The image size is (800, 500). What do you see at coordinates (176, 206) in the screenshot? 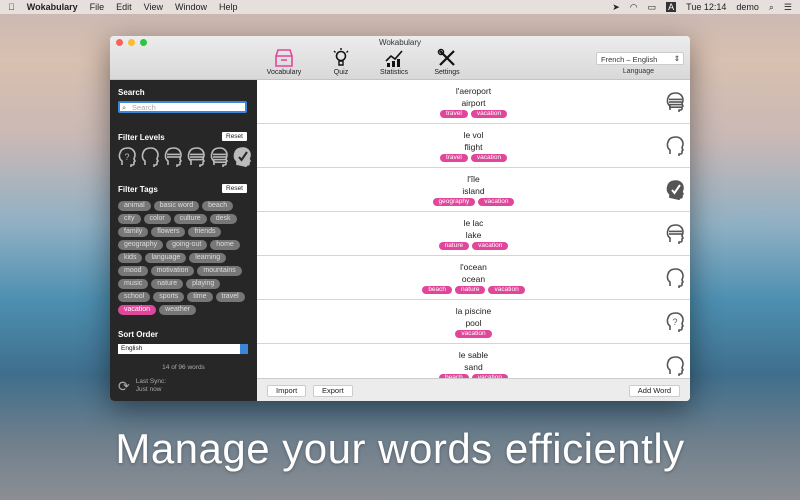
I see `tag-filter: basic word` at bounding box center [176, 206].